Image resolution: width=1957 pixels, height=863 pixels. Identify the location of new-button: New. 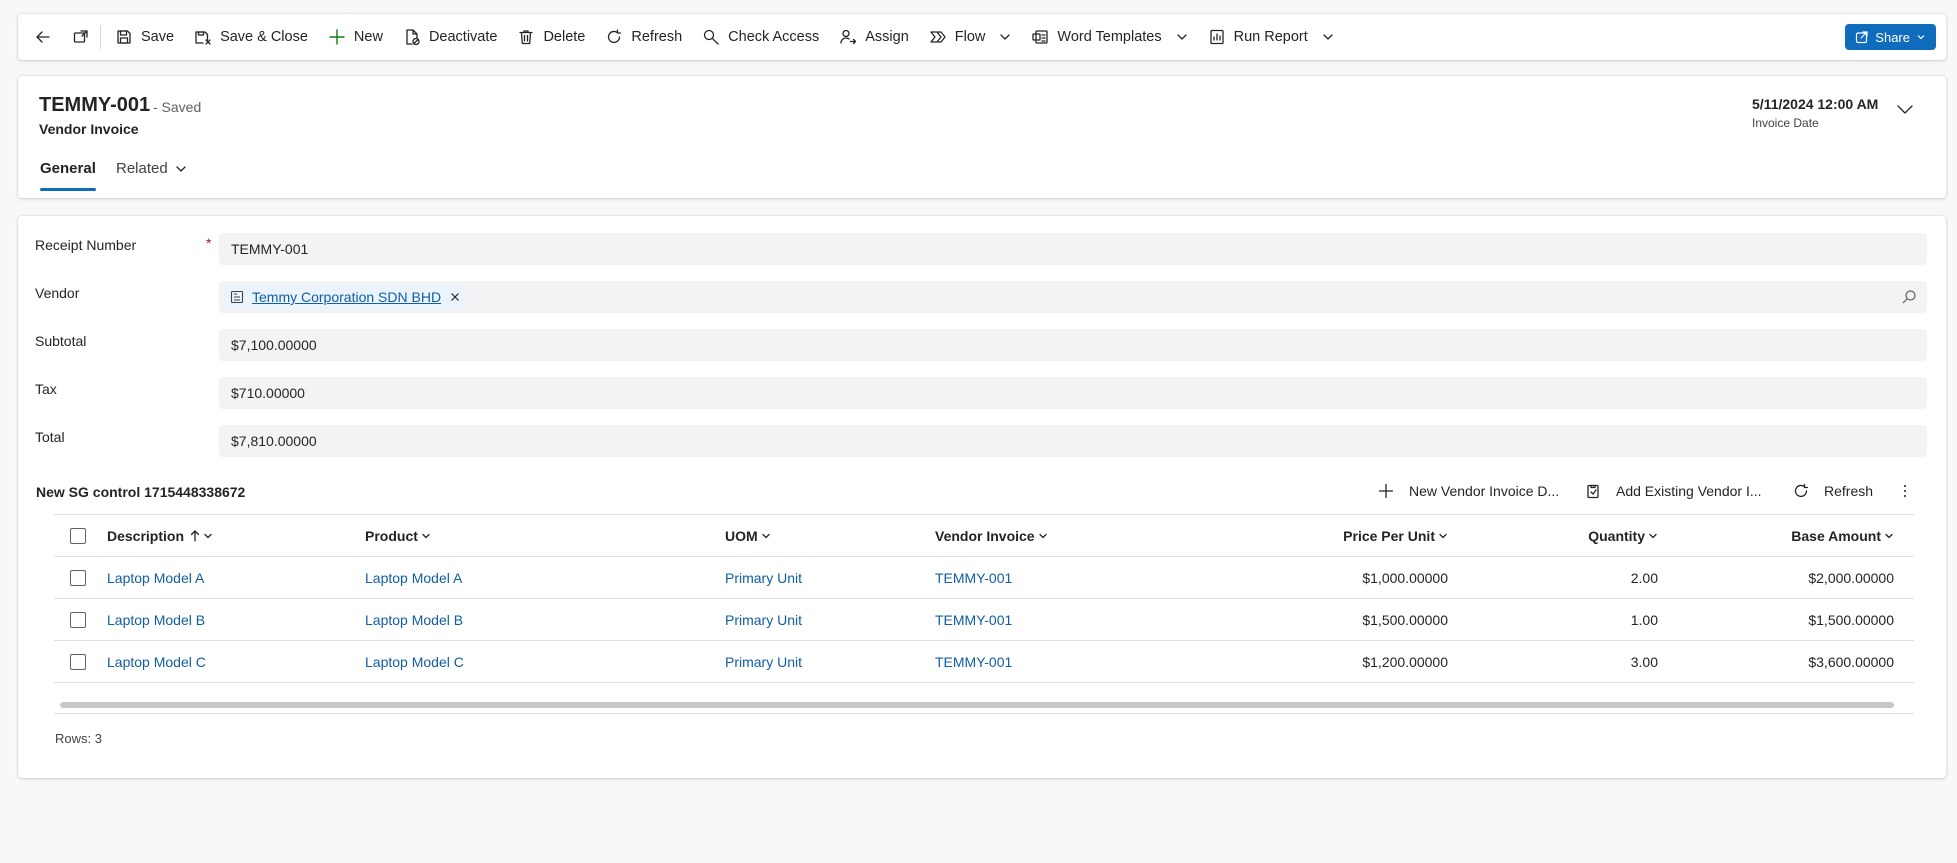
(355, 37).